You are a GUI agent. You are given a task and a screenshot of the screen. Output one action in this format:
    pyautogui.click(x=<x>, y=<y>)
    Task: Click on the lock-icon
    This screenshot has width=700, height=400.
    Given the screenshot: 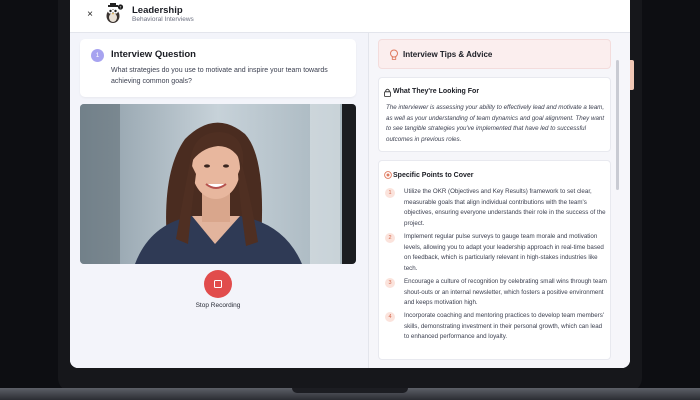 What is the action you would take?
    pyautogui.click(x=387, y=92)
    